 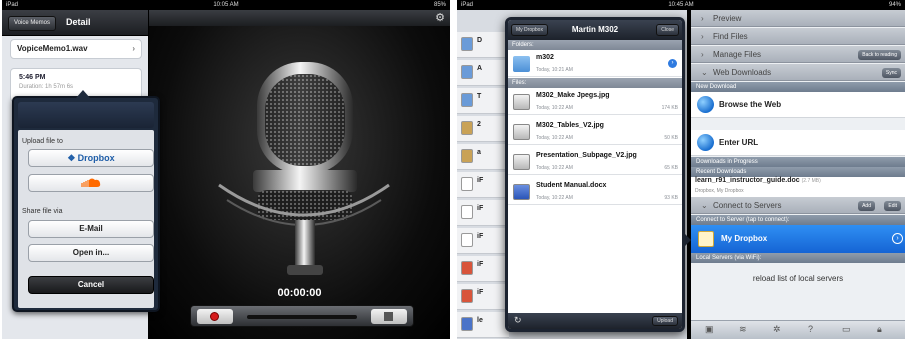 I want to click on status-bar: iPad 10:05 AM 85%, so click(x=226, y=5).